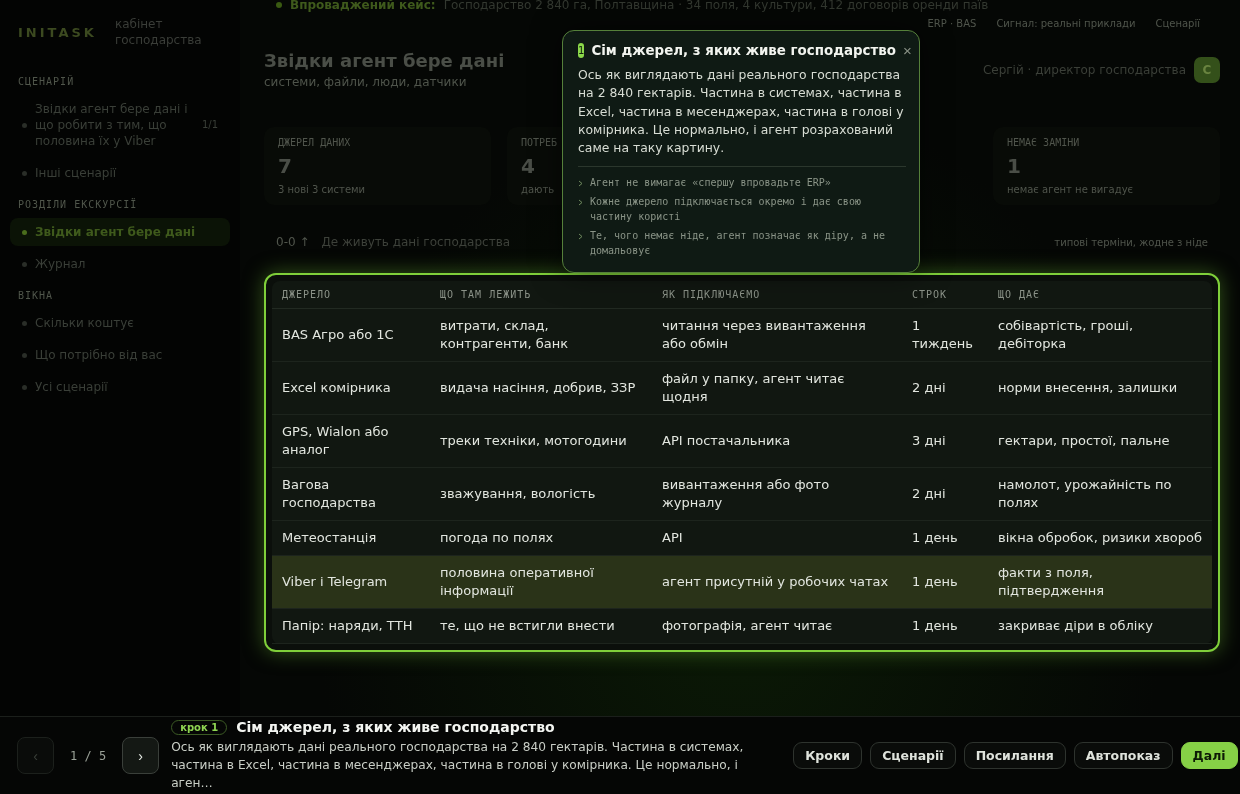 The height and width of the screenshot is (794, 1240). I want to click on stat-value: 4, so click(528, 166).